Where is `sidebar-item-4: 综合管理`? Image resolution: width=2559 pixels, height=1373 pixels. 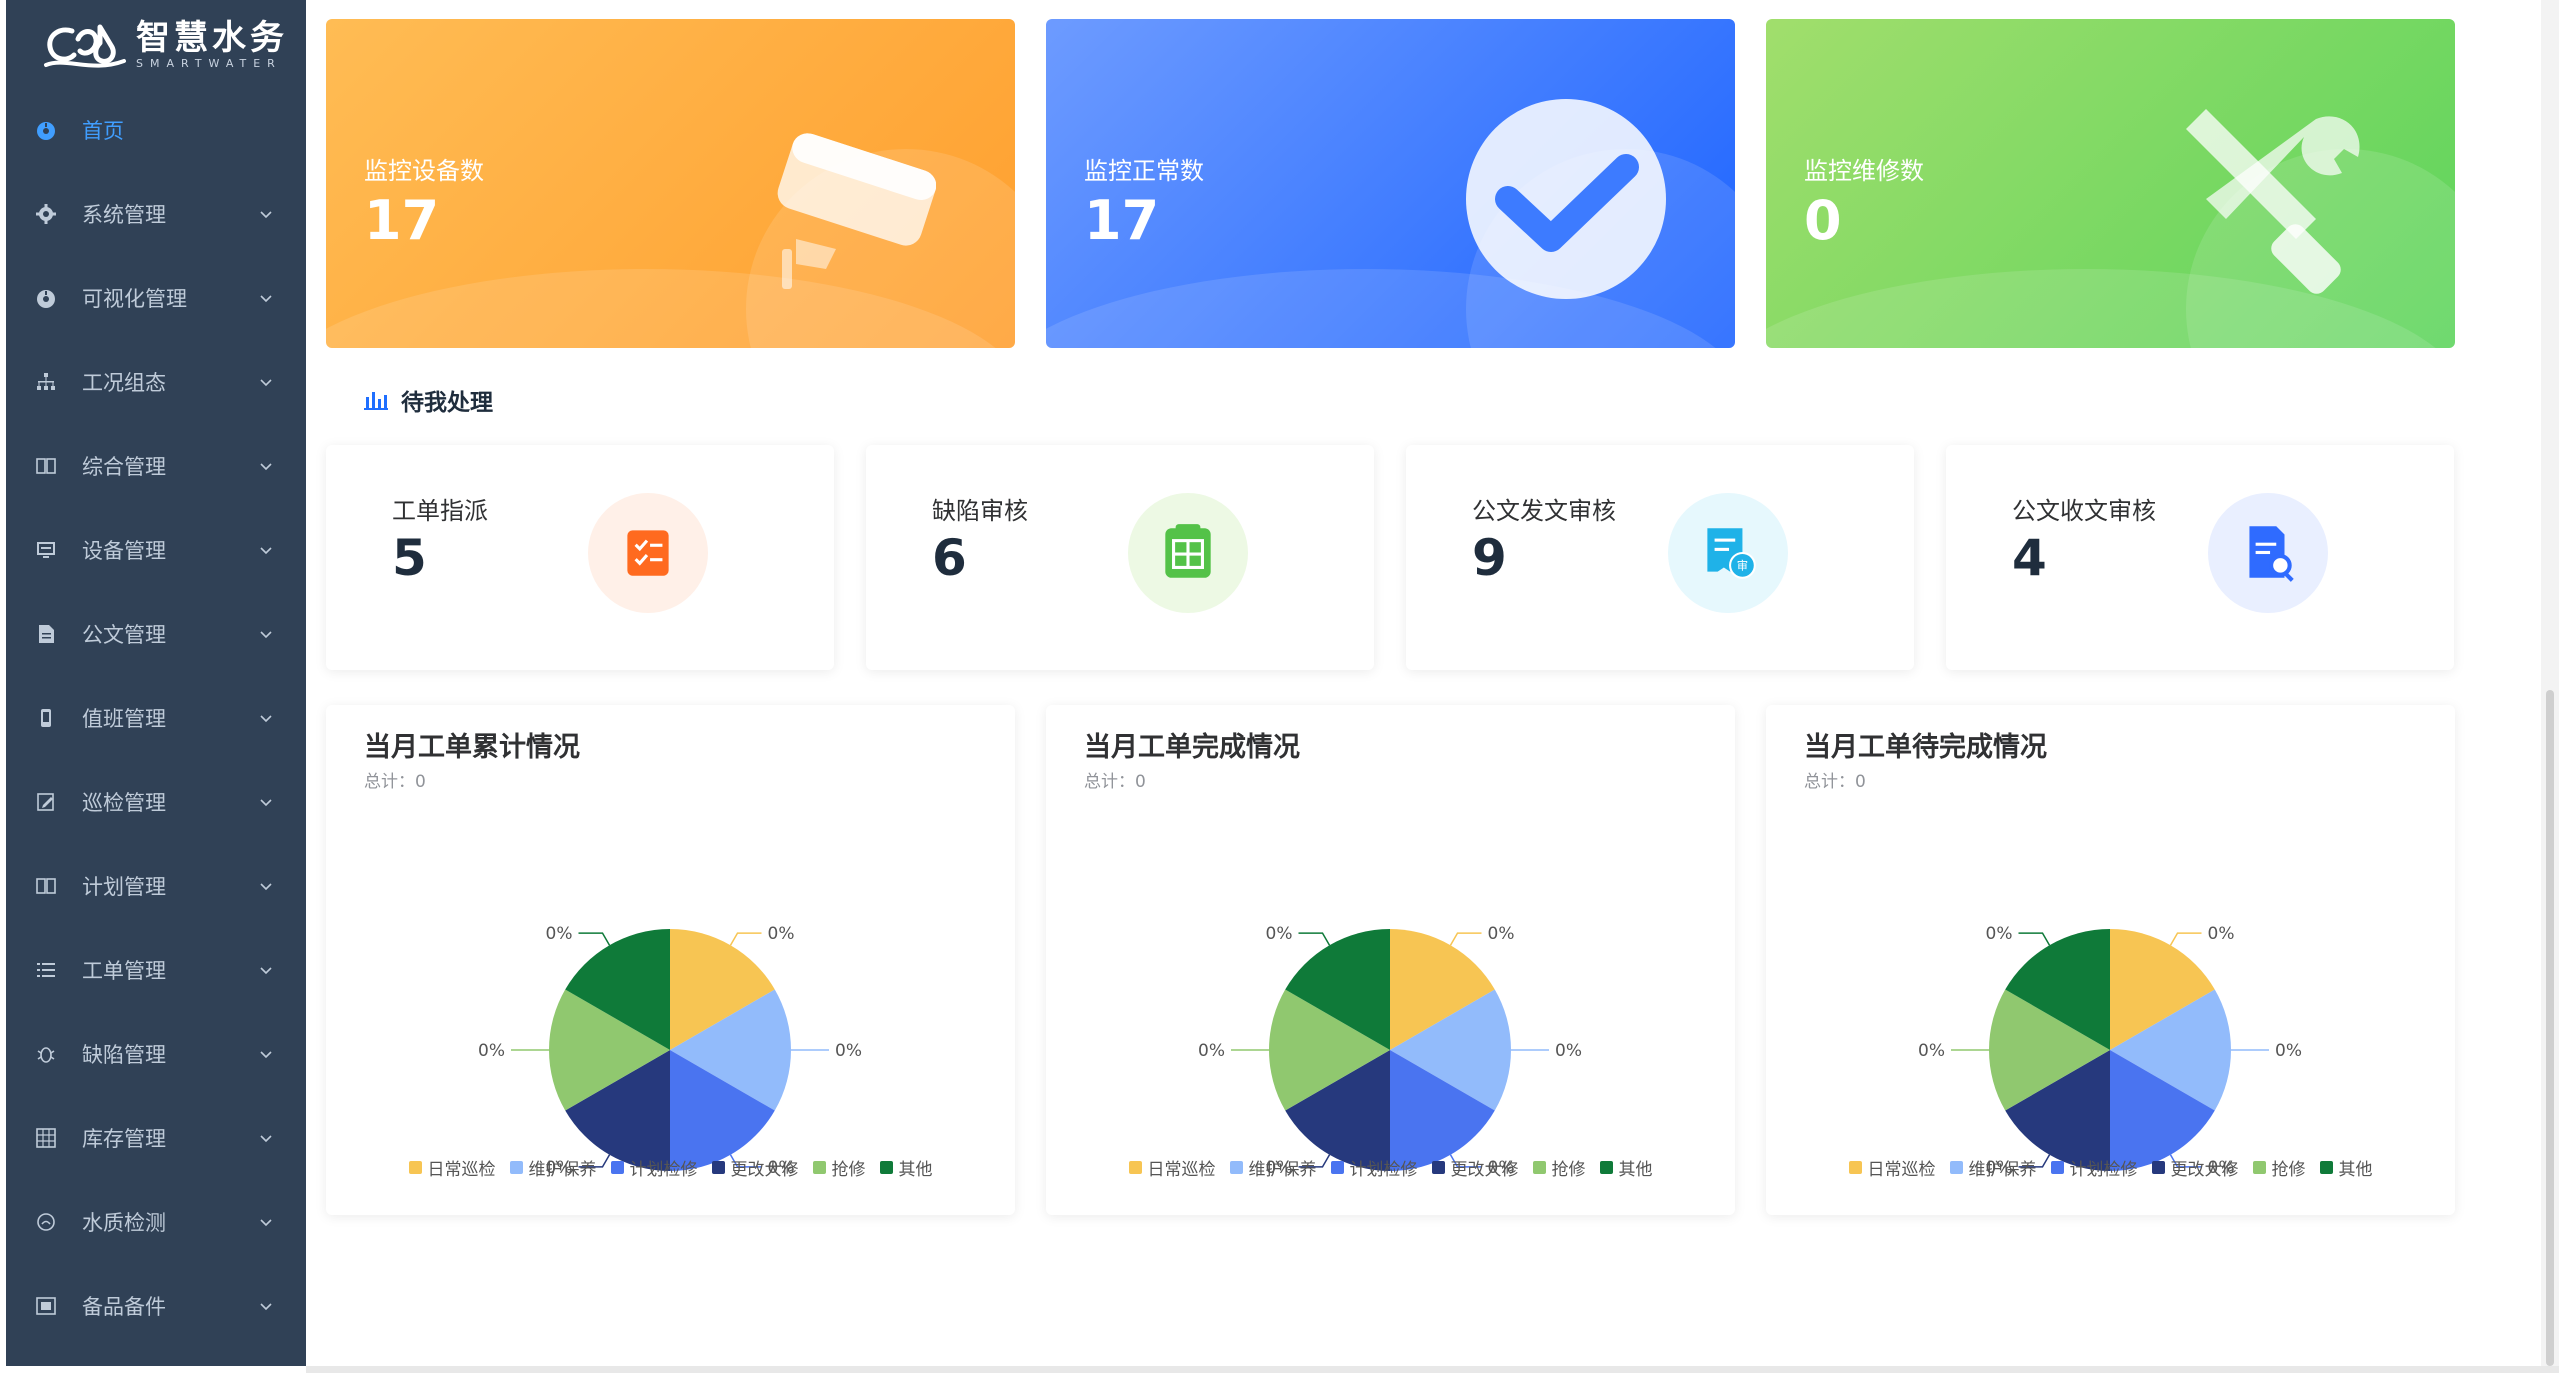
sidebar-item-4: 综合管理 is located at coordinates (156, 466).